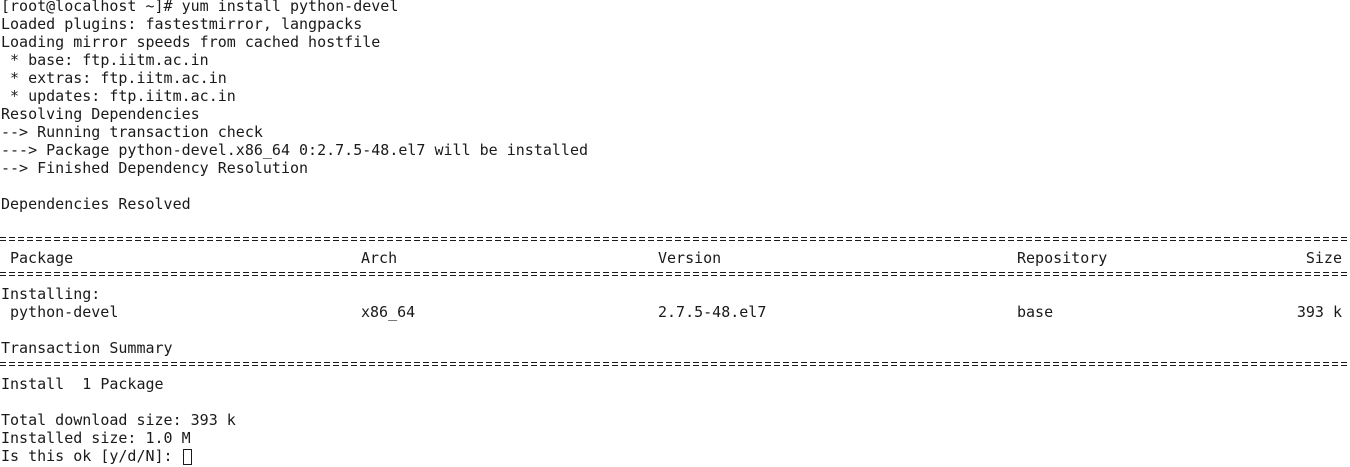  What do you see at coordinates (1319, 312) in the screenshot?
I see `row-size: 393 k` at bounding box center [1319, 312].